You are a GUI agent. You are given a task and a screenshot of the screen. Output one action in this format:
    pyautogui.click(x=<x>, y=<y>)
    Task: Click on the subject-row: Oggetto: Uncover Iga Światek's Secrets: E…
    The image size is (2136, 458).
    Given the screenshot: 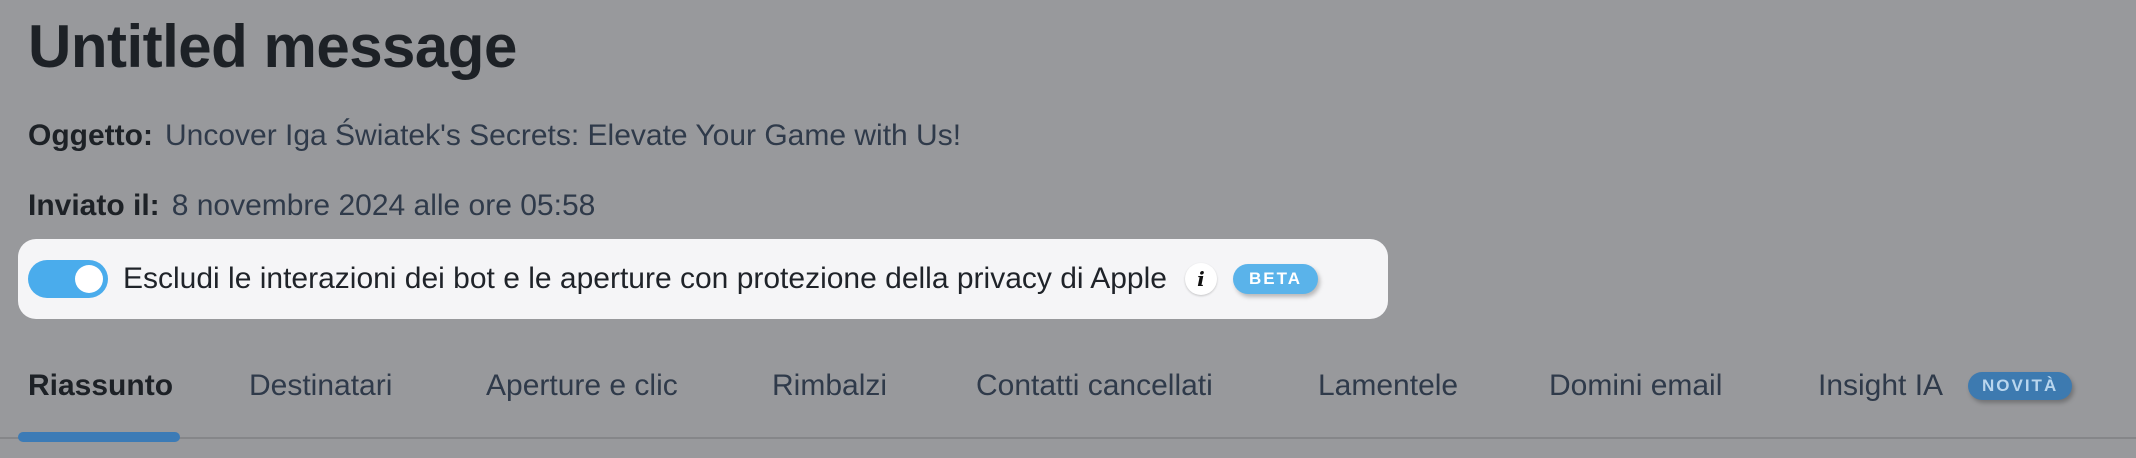 What is the action you would take?
    pyautogui.click(x=494, y=136)
    